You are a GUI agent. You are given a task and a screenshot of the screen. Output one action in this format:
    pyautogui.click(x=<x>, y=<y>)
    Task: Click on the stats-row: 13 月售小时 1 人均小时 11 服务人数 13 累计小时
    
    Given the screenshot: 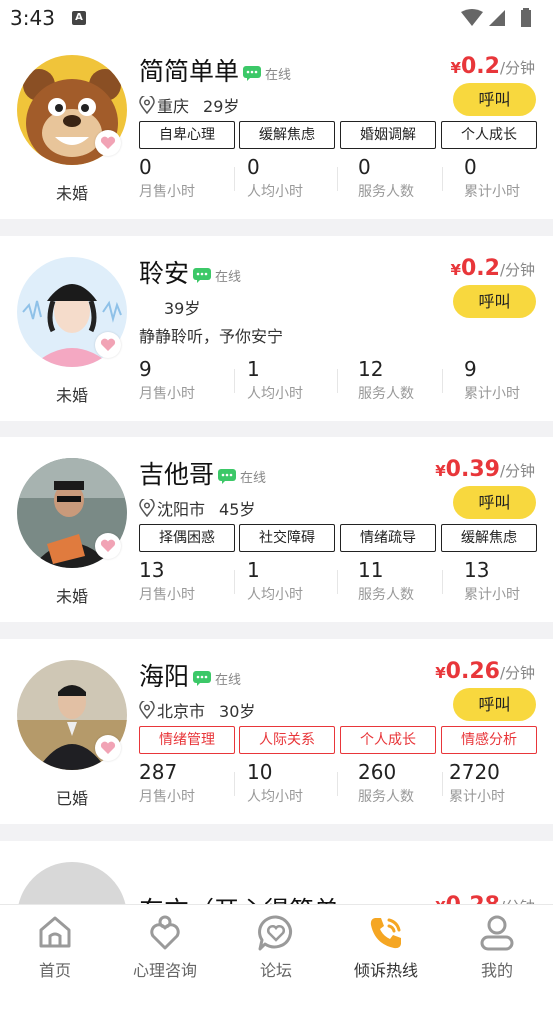 What is the action you would take?
    pyautogui.click(x=338, y=583)
    